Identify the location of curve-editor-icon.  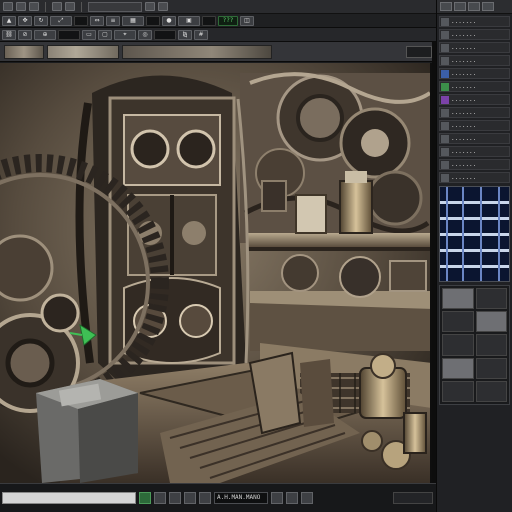
(153, 20).